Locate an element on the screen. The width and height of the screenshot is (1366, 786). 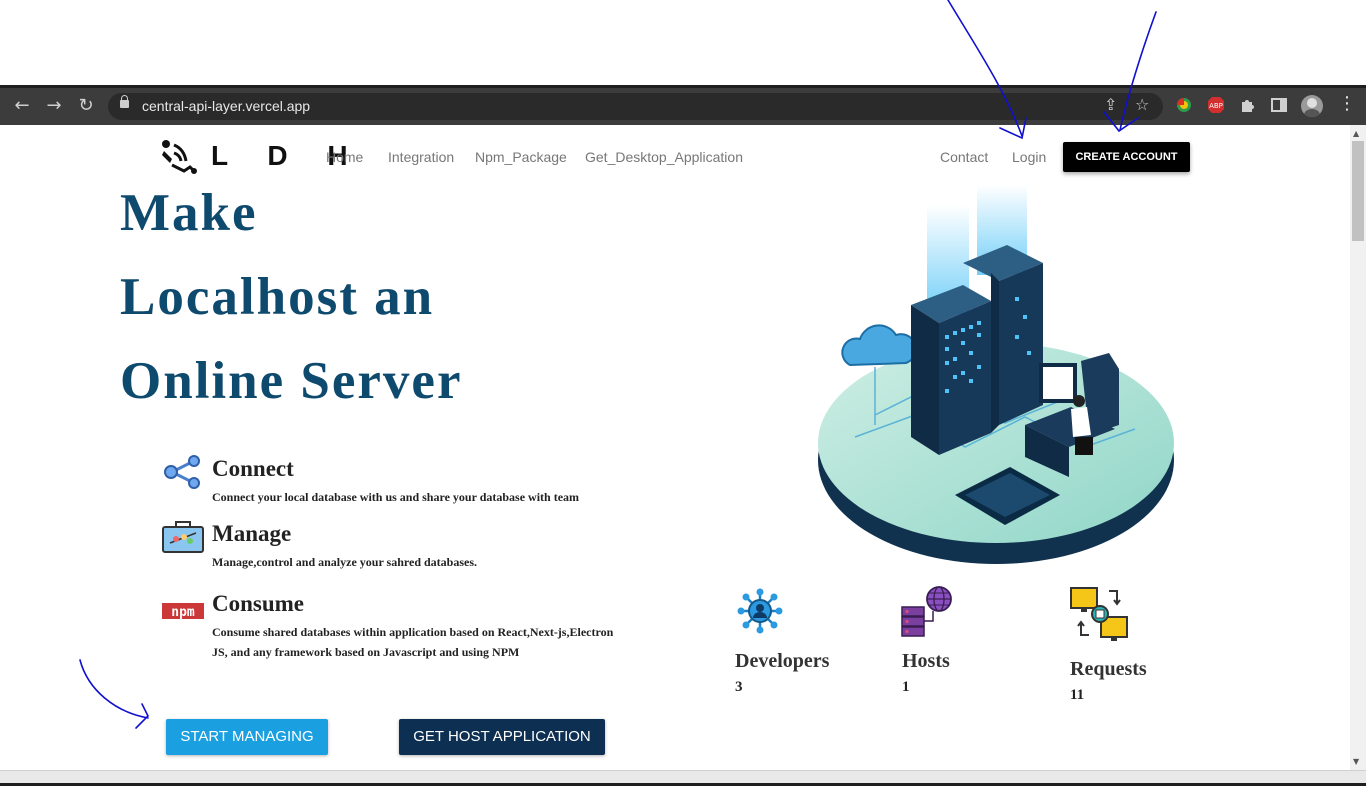
scroll-down-arrow-icon: ▼ is located at coordinates (1356, 761).